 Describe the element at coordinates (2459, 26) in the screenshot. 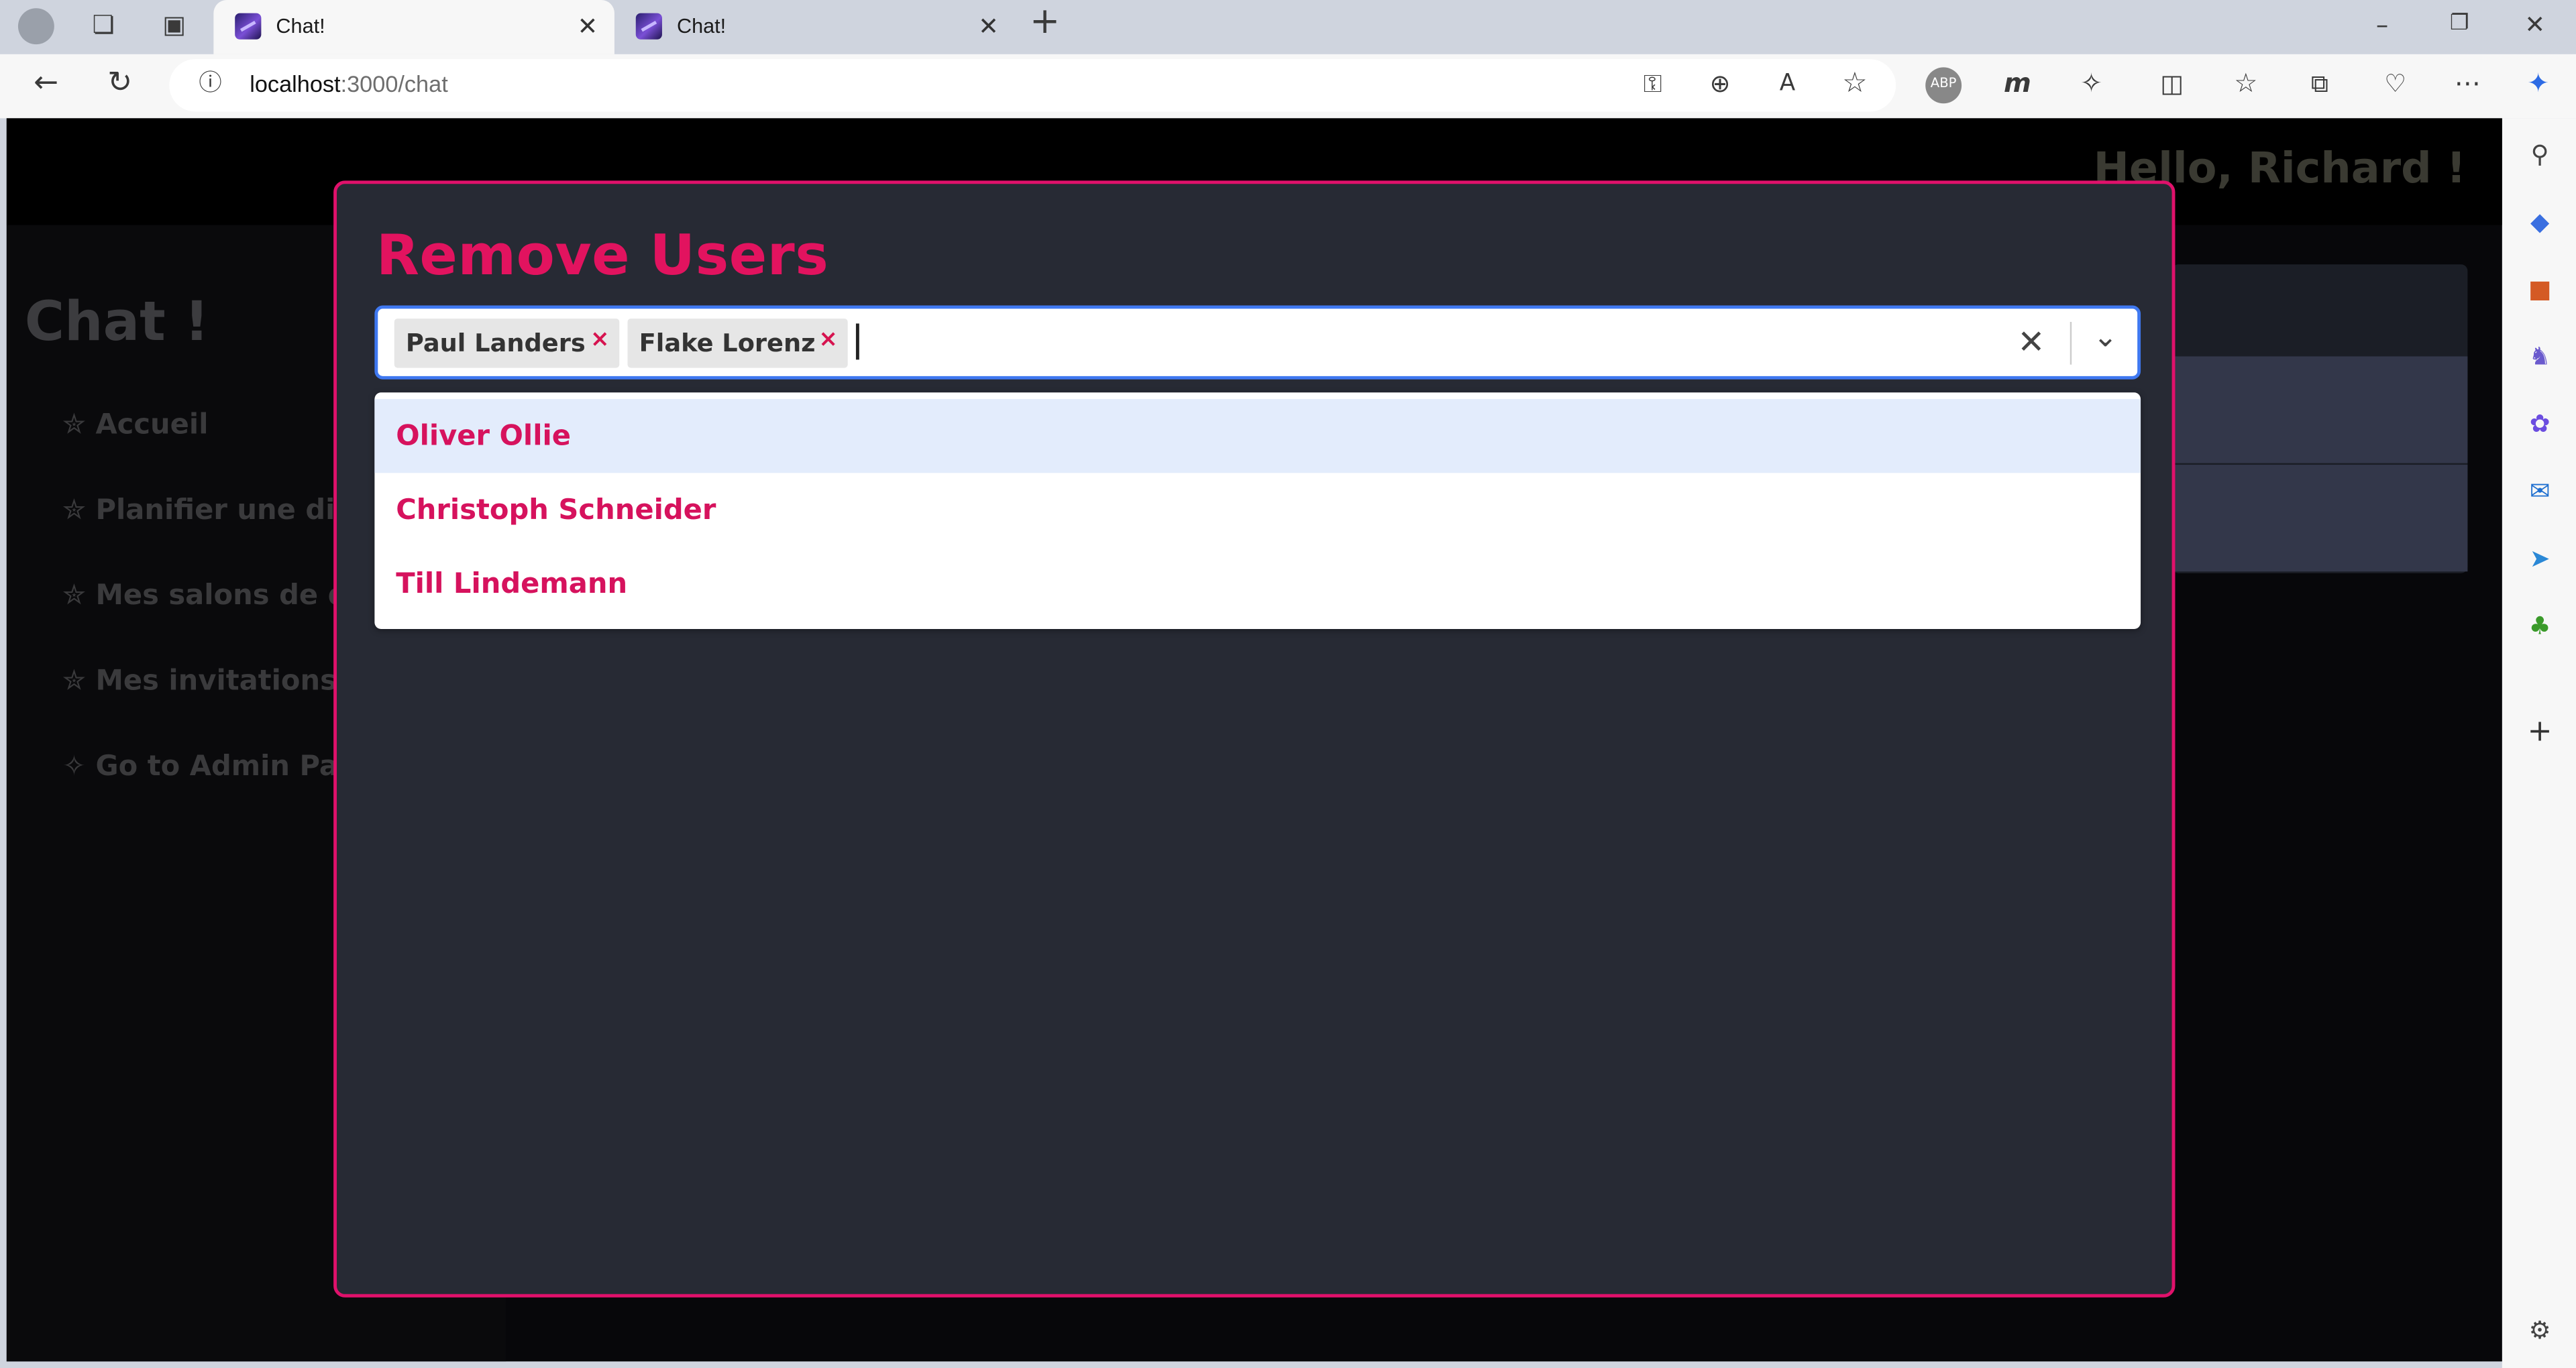

I see `restore-icon: ❐` at that location.